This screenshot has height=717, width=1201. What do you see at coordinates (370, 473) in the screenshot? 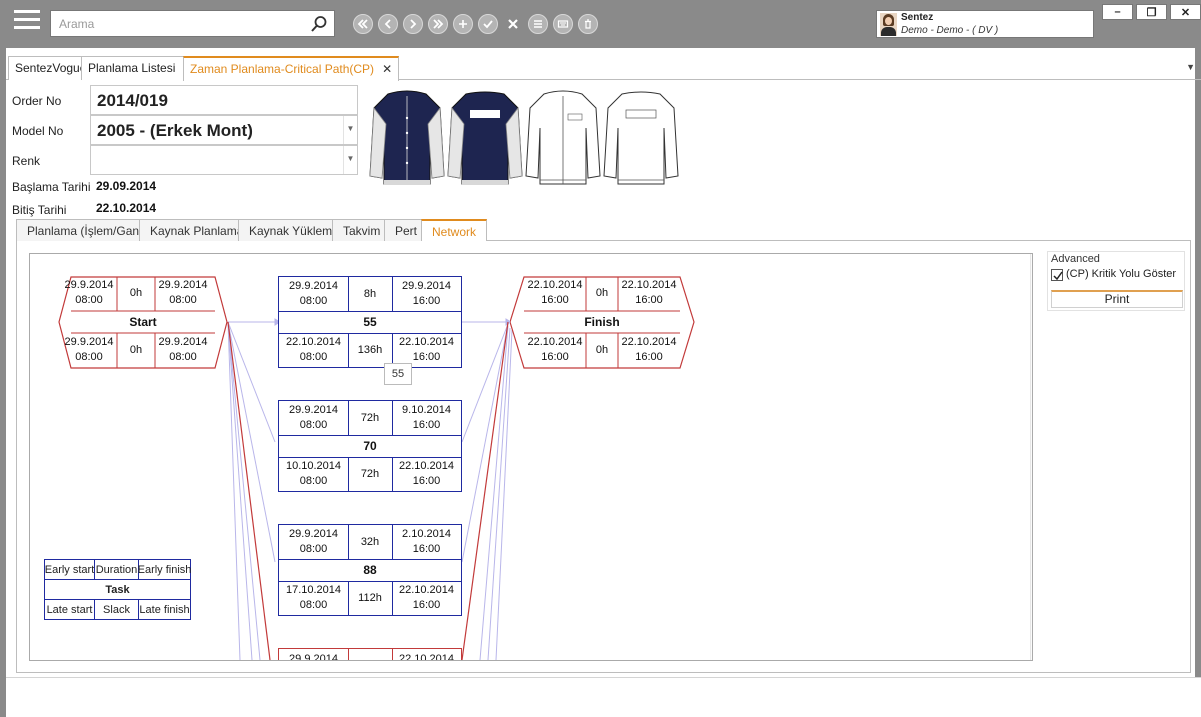
I see `slack: 72h` at bounding box center [370, 473].